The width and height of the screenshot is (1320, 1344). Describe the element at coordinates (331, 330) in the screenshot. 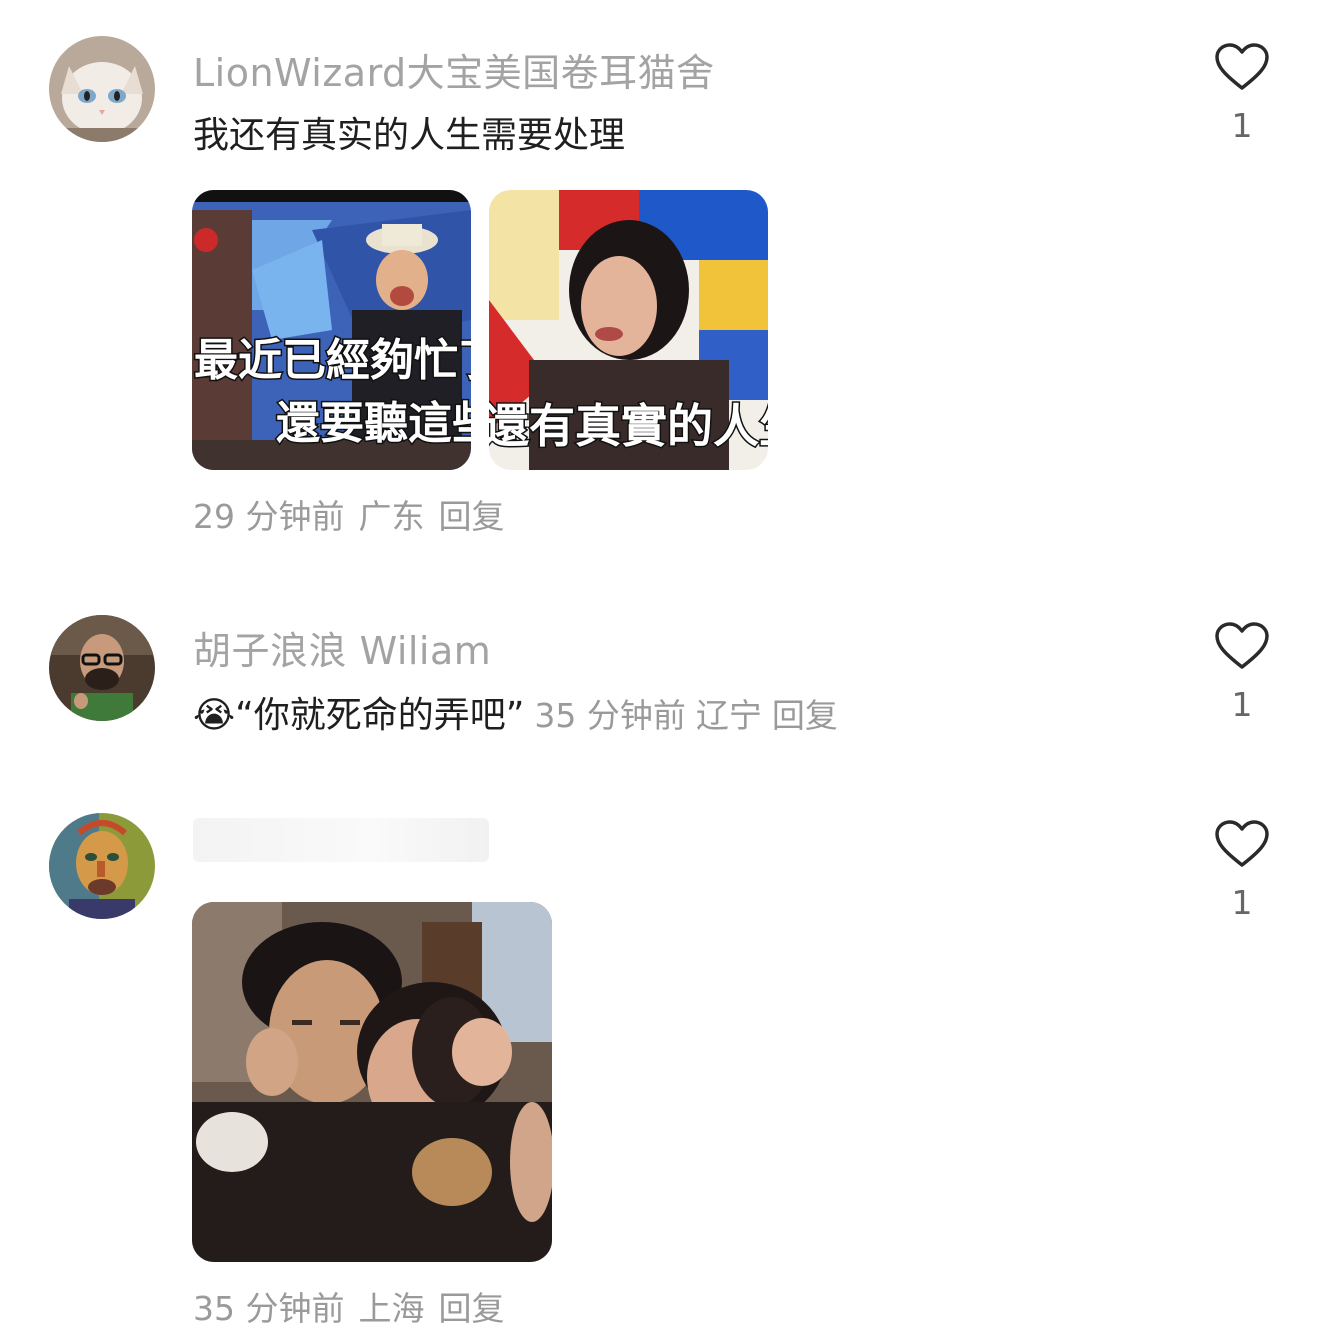

I see `comment-image: 最近已經夠忙了 還要聽這些廢話` at that location.